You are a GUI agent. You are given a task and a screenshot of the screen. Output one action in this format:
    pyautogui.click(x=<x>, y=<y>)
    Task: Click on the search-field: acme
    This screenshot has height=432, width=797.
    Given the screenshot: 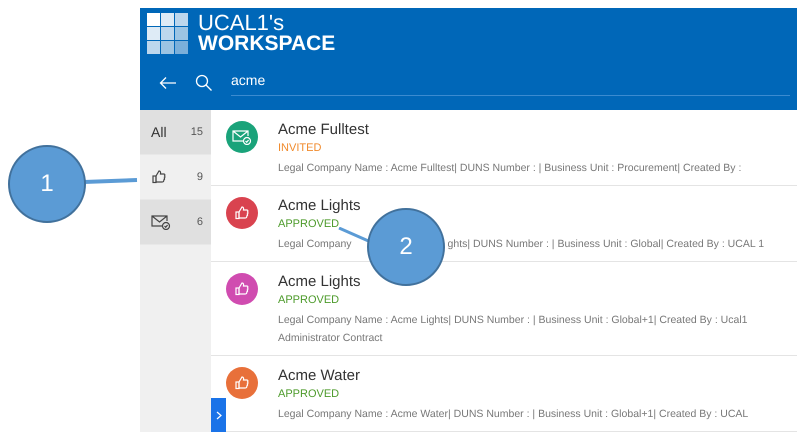 What is the action you would take?
    pyautogui.click(x=510, y=83)
    